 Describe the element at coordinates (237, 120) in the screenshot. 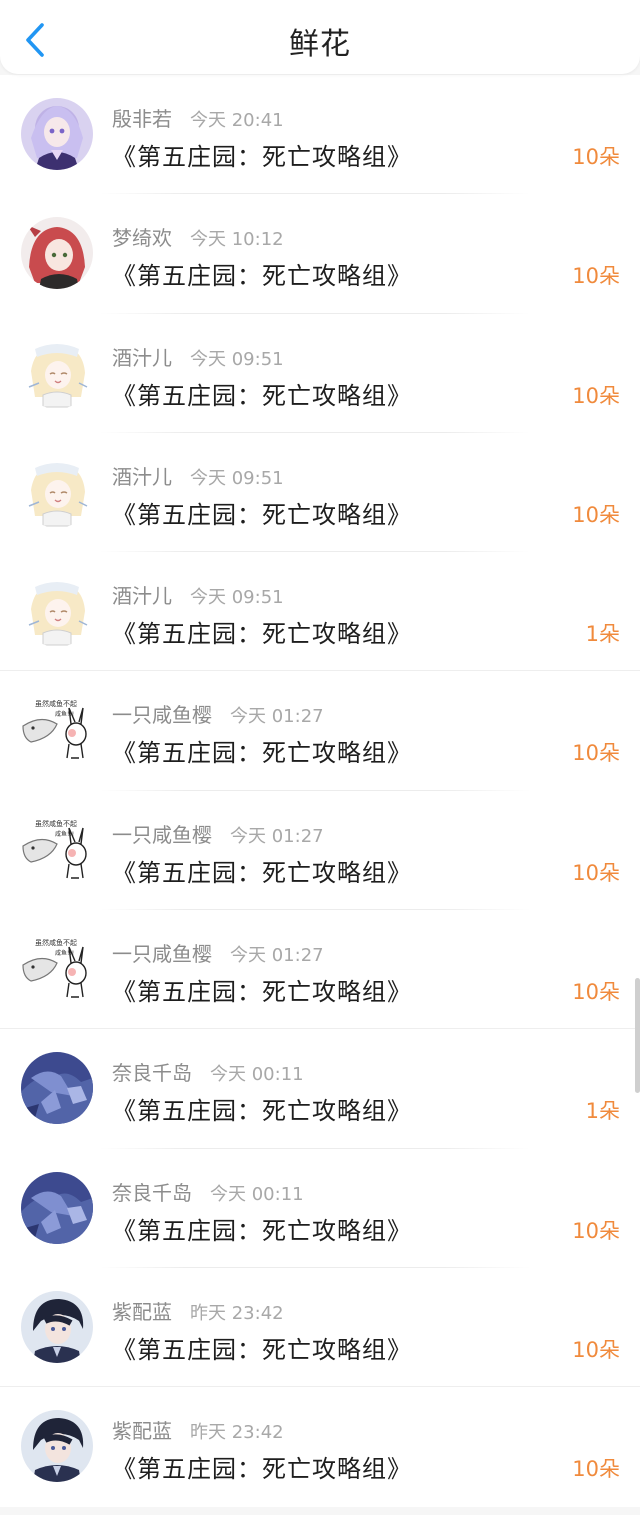

I see `timestamp: 今天 20:41` at that location.